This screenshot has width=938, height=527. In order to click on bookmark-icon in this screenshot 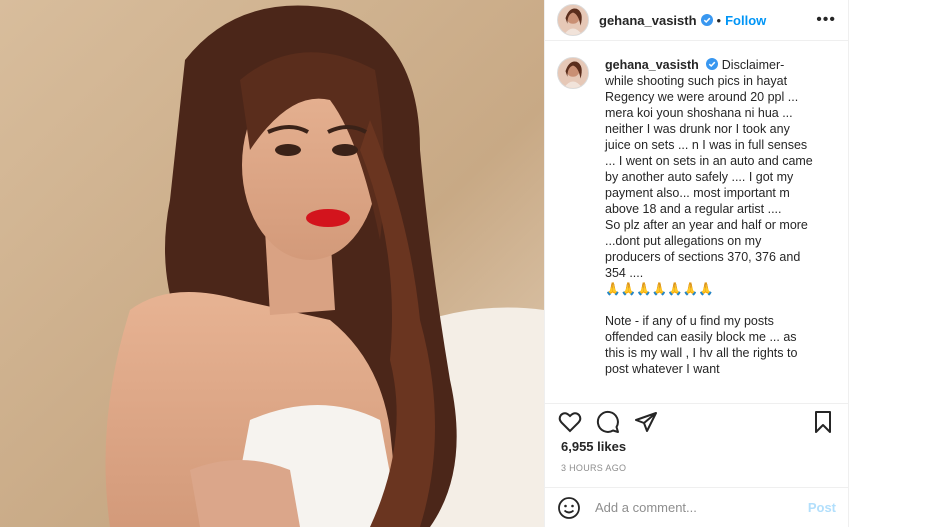, I will do `click(823, 421)`.